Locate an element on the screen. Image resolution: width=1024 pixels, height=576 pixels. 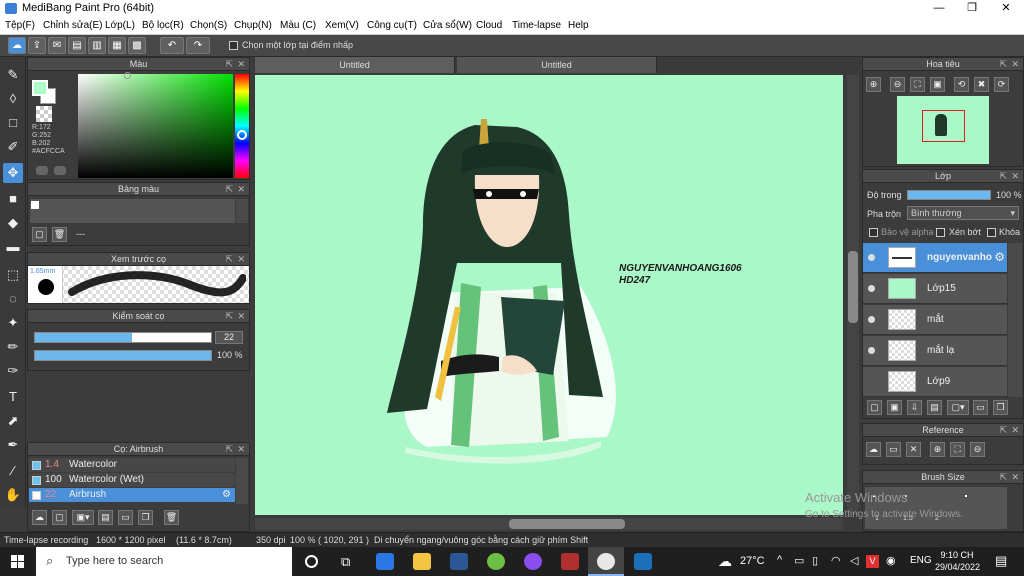
blend-mode-select: Bình thường ▾ is located at coordinates (963, 213).